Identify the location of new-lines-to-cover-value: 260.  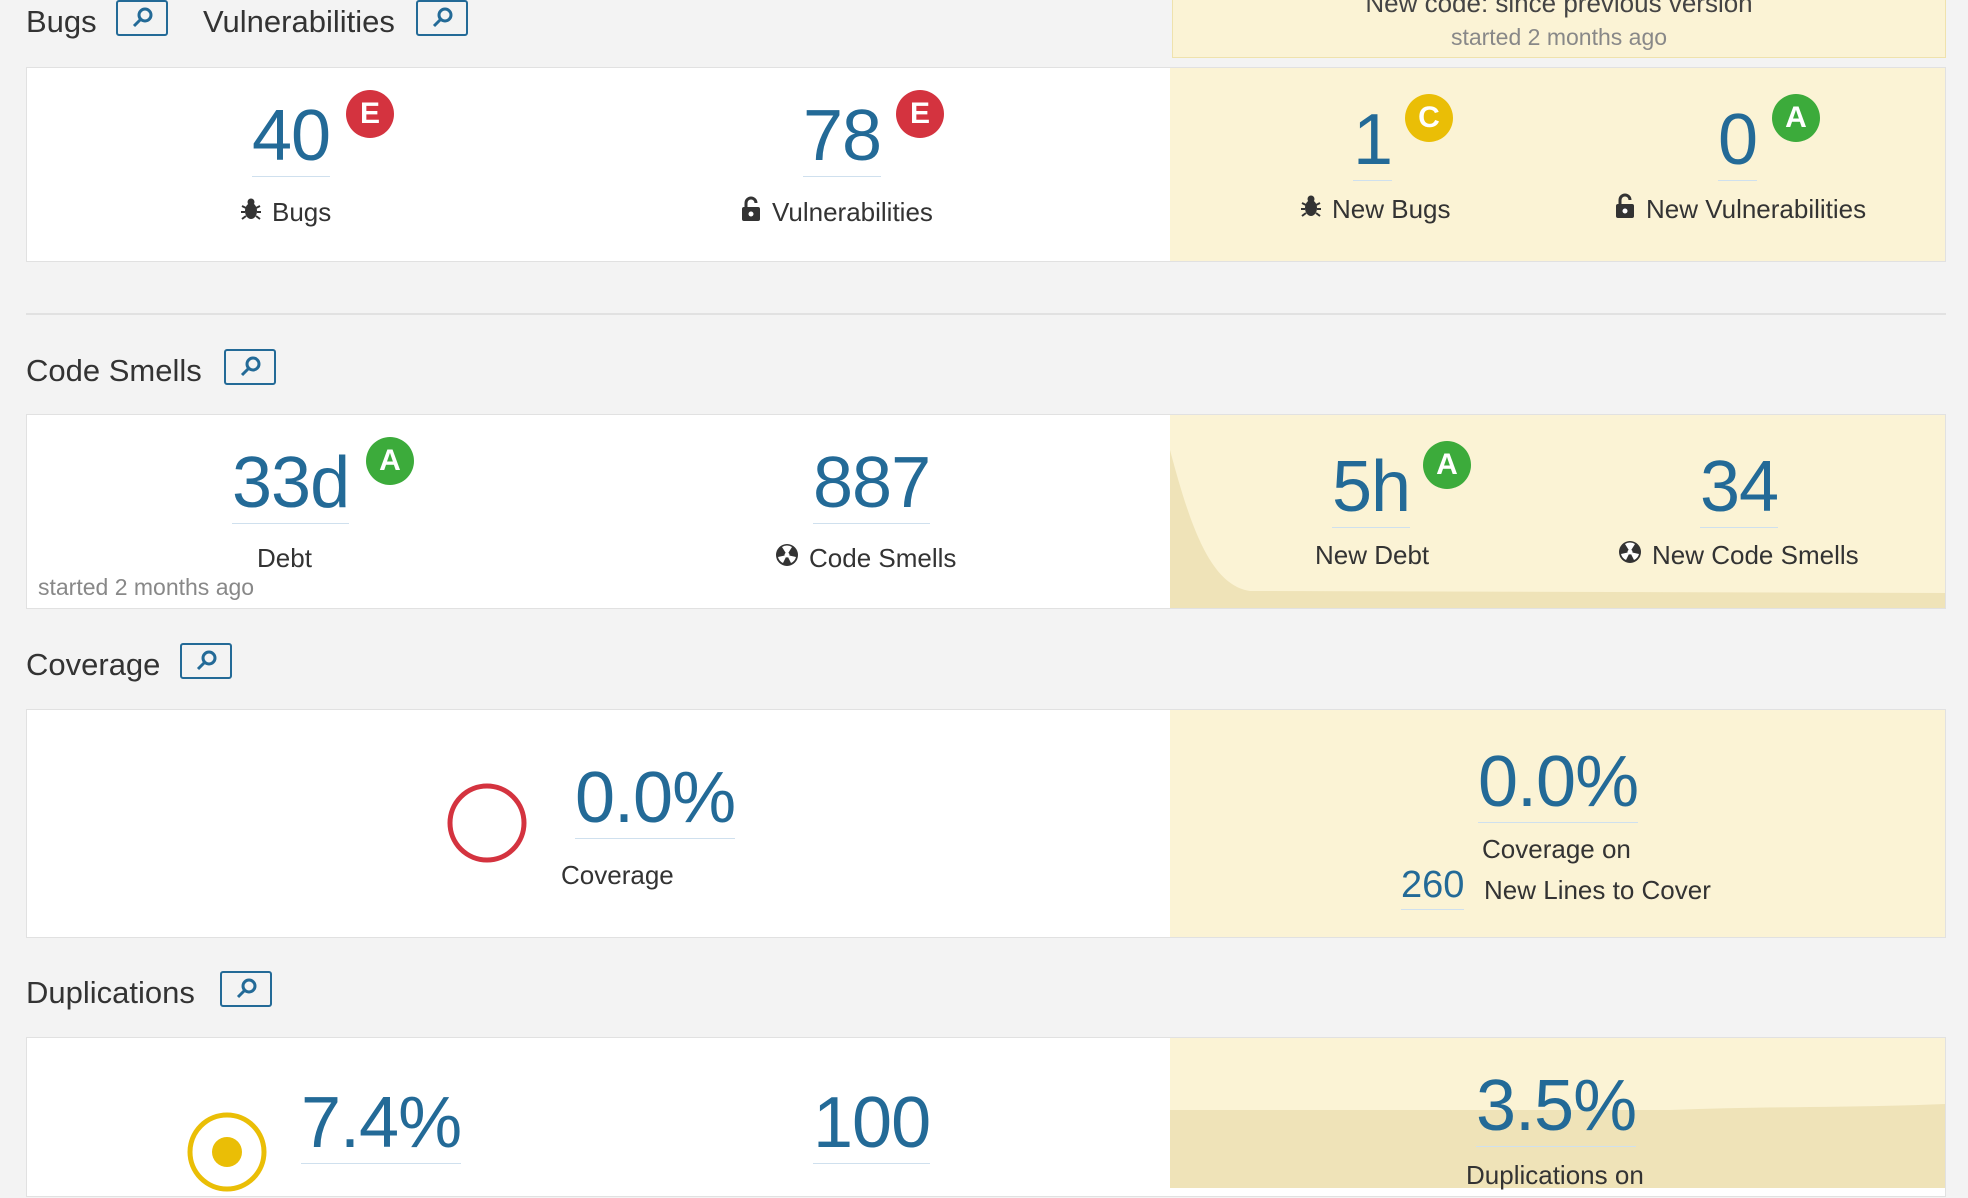
(1433, 887).